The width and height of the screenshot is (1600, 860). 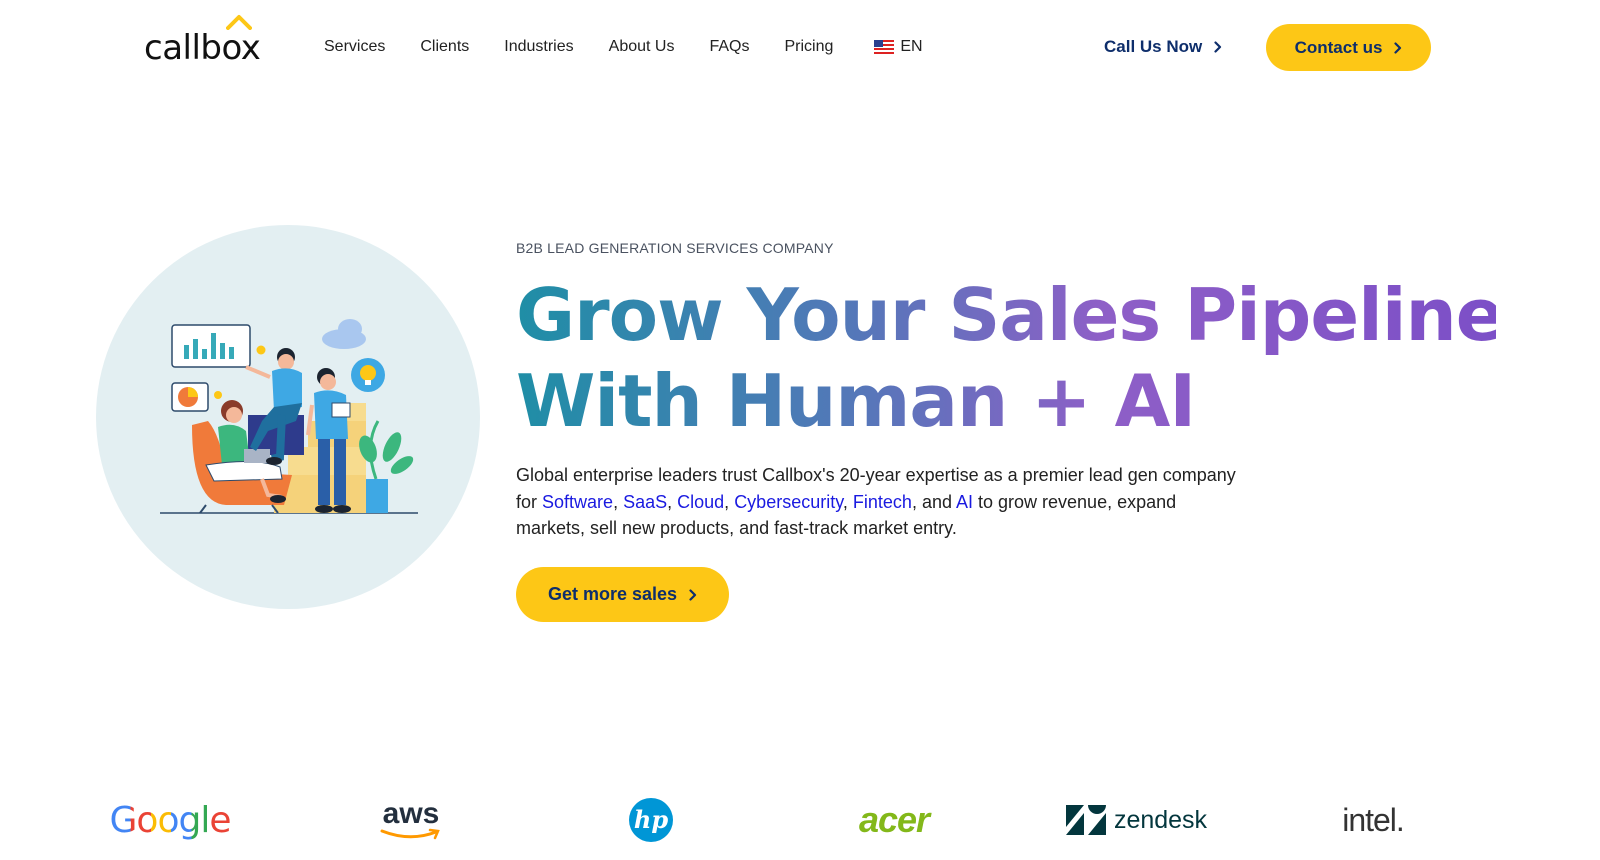 I want to click on contact-us-label: Contact us, so click(x=1338, y=47).